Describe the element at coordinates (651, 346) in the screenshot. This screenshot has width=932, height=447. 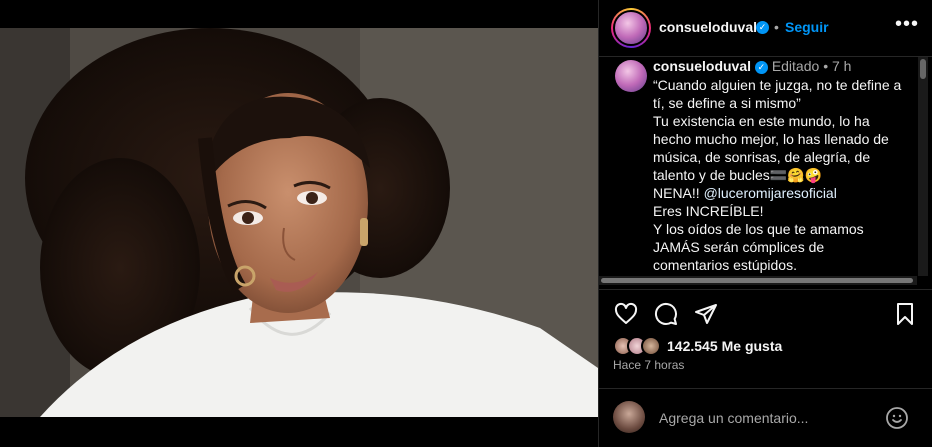
I see `liker-avatar` at that location.